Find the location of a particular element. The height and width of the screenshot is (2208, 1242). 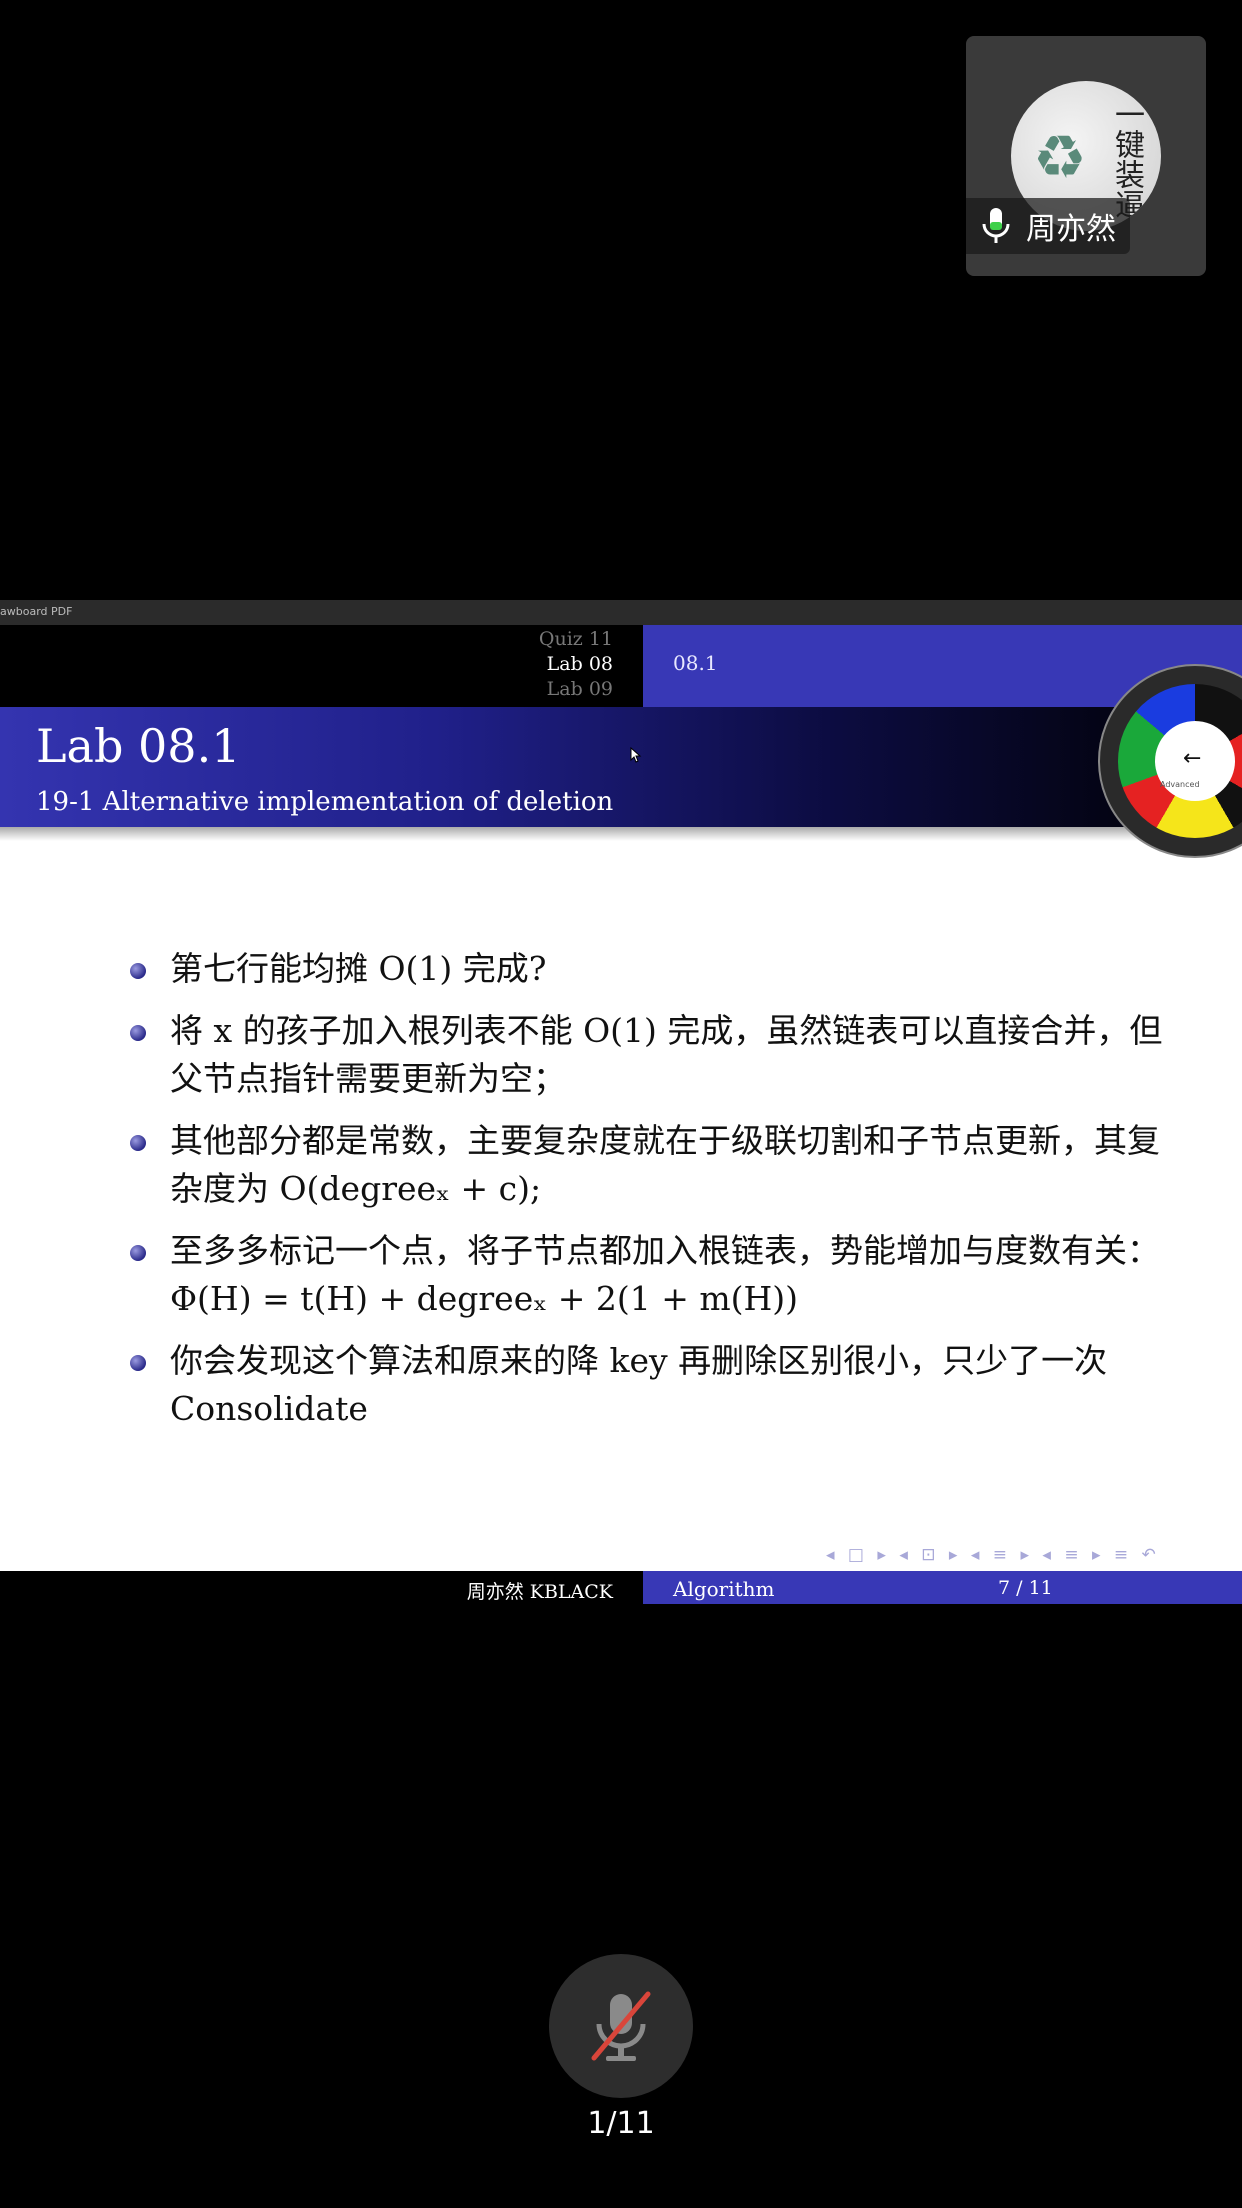

microphone-icon is located at coordinates (996, 226).